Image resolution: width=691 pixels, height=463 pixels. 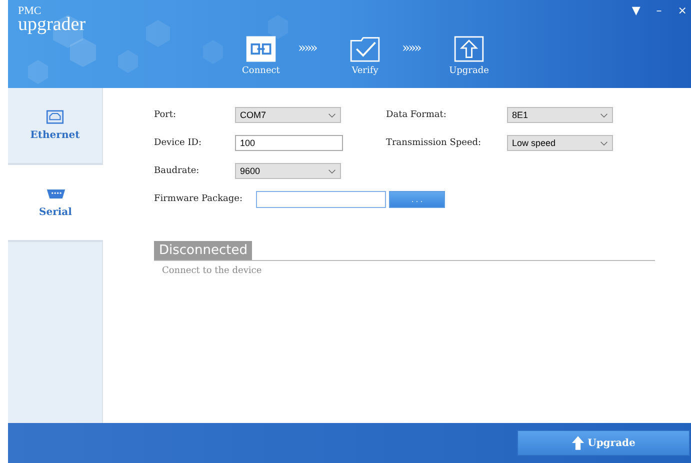 What do you see at coordinates (603, 443) in the screenshot?
I see `upgrade-button: Upgrade` at bounding box center [603, 443].